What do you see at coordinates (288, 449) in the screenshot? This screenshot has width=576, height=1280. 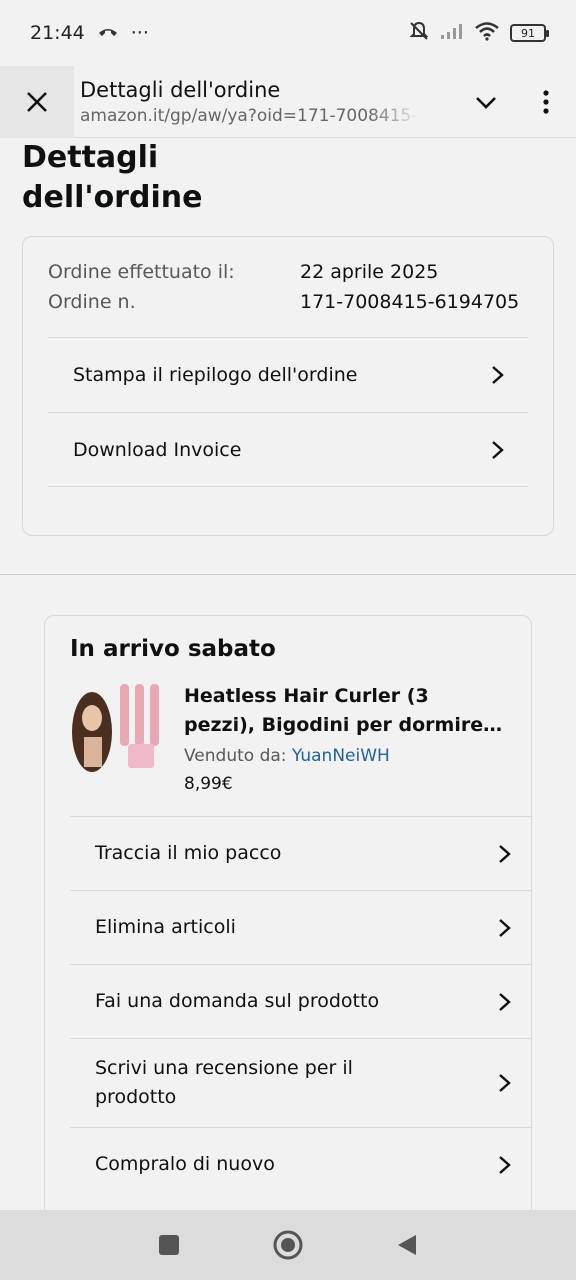 I see `download-invoice-link: Download Invoice` at bounding box center [288, 449].